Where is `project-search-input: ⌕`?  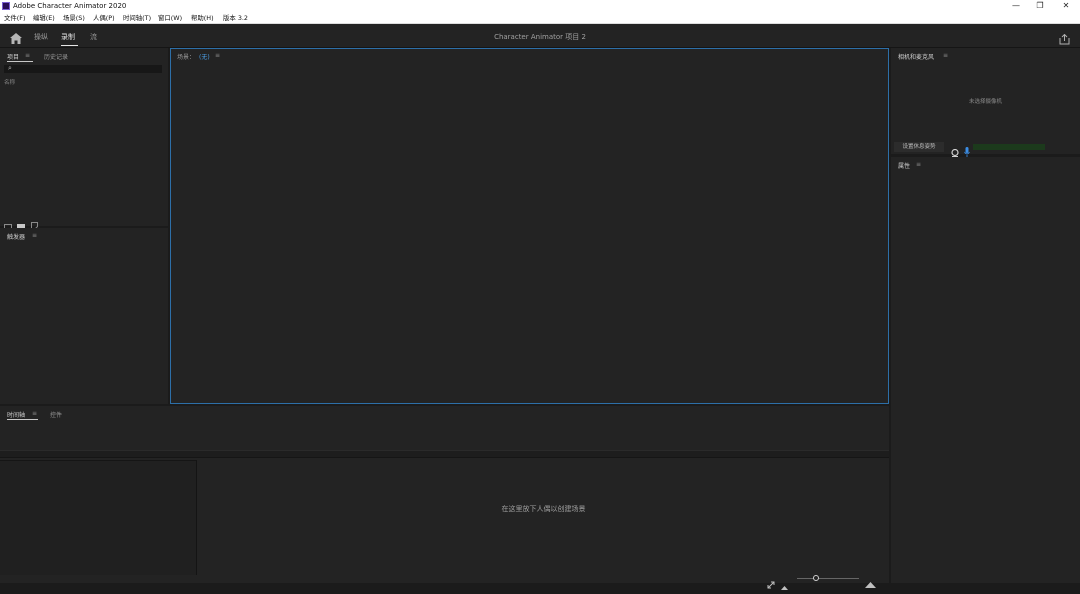
project-search-input: ⌕ is located at coordinates (83, 68).